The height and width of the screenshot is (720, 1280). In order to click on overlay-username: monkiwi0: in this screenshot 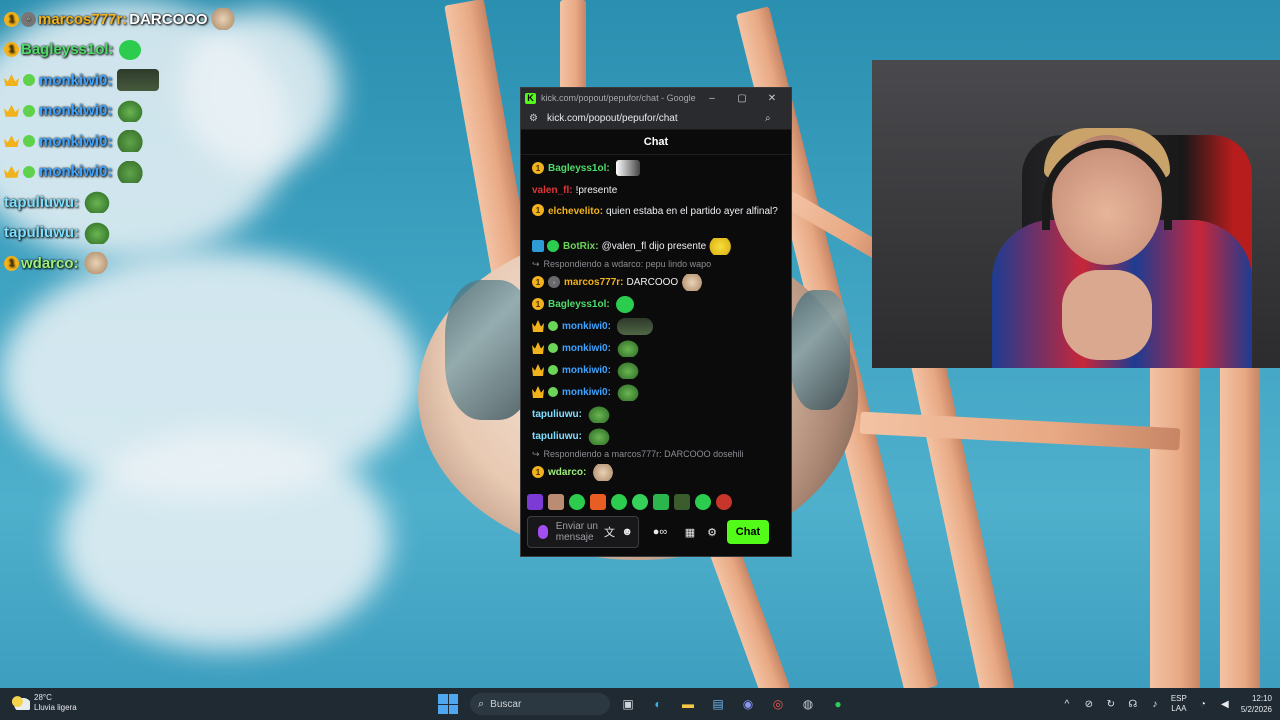, I will do `click(76, 111)`.